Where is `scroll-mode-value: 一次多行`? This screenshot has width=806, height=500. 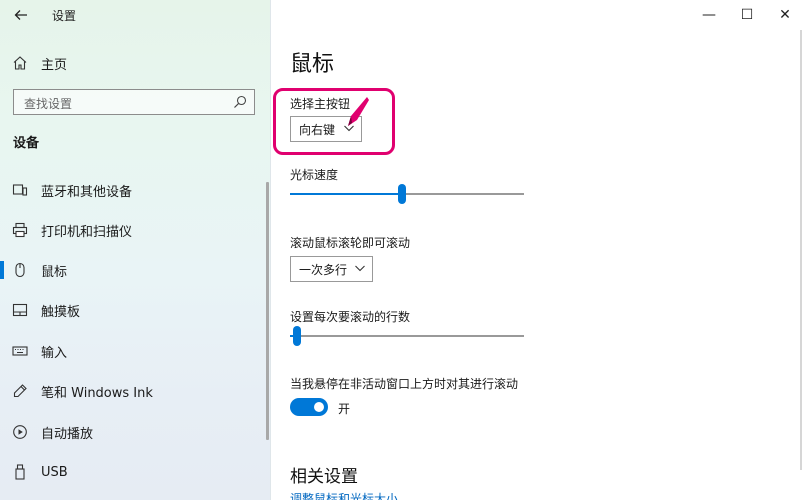
scroll-mode-value: 一次多行 is located at coordinates (323, 269).